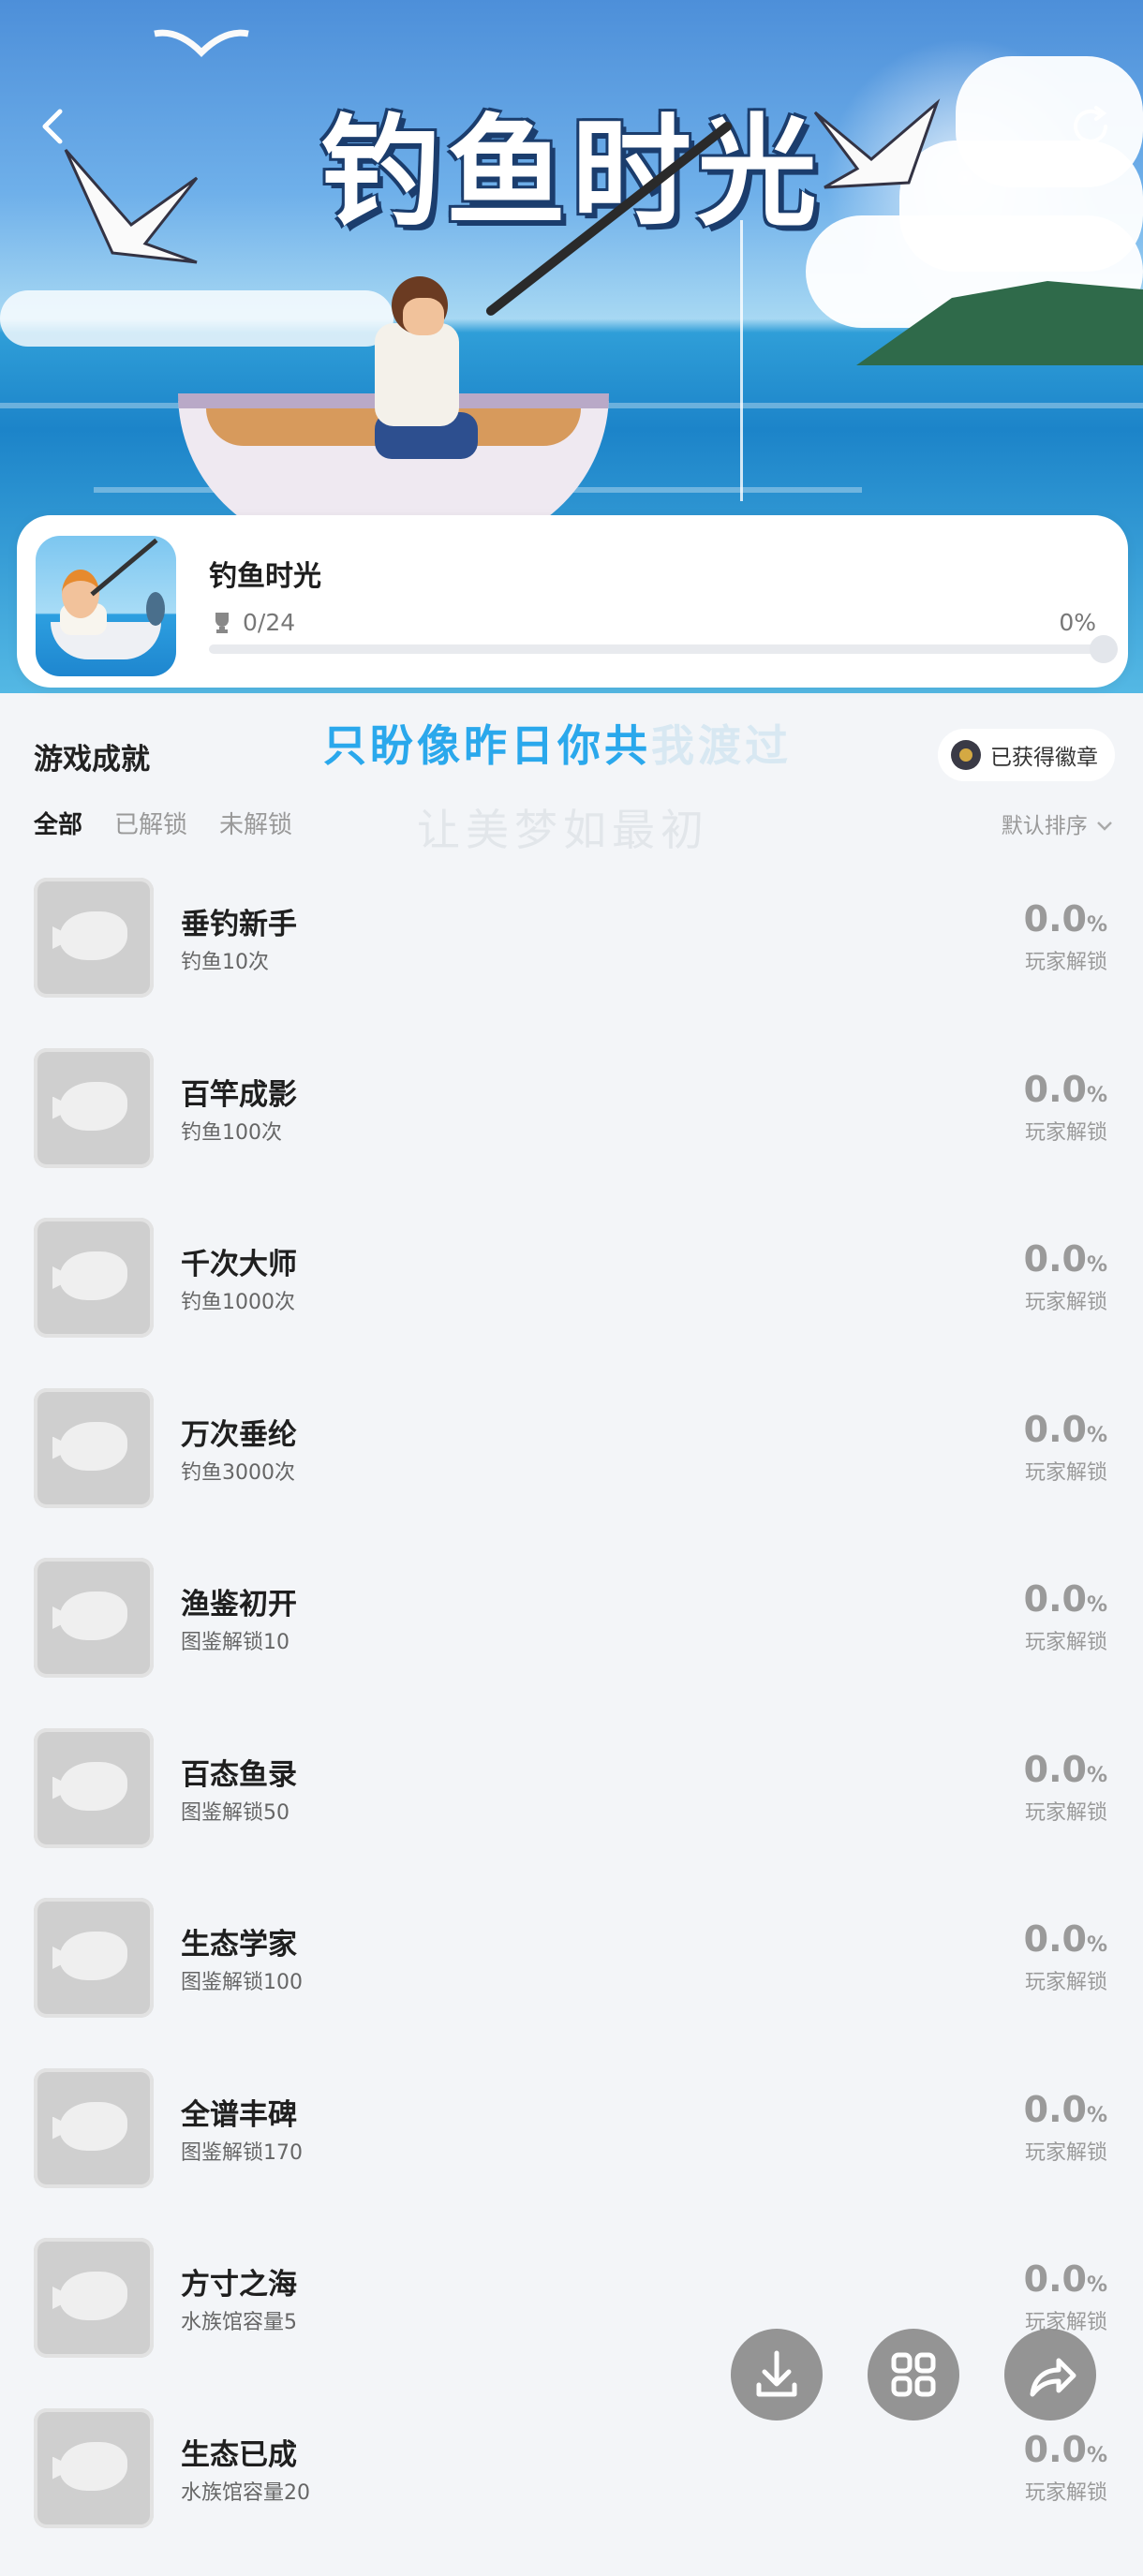 The image size is (1143, 2576). Describe the element at coordinates (235, 1811) in the screenshot. I see `achievement-desc: 图鉴解锁50` at that location.